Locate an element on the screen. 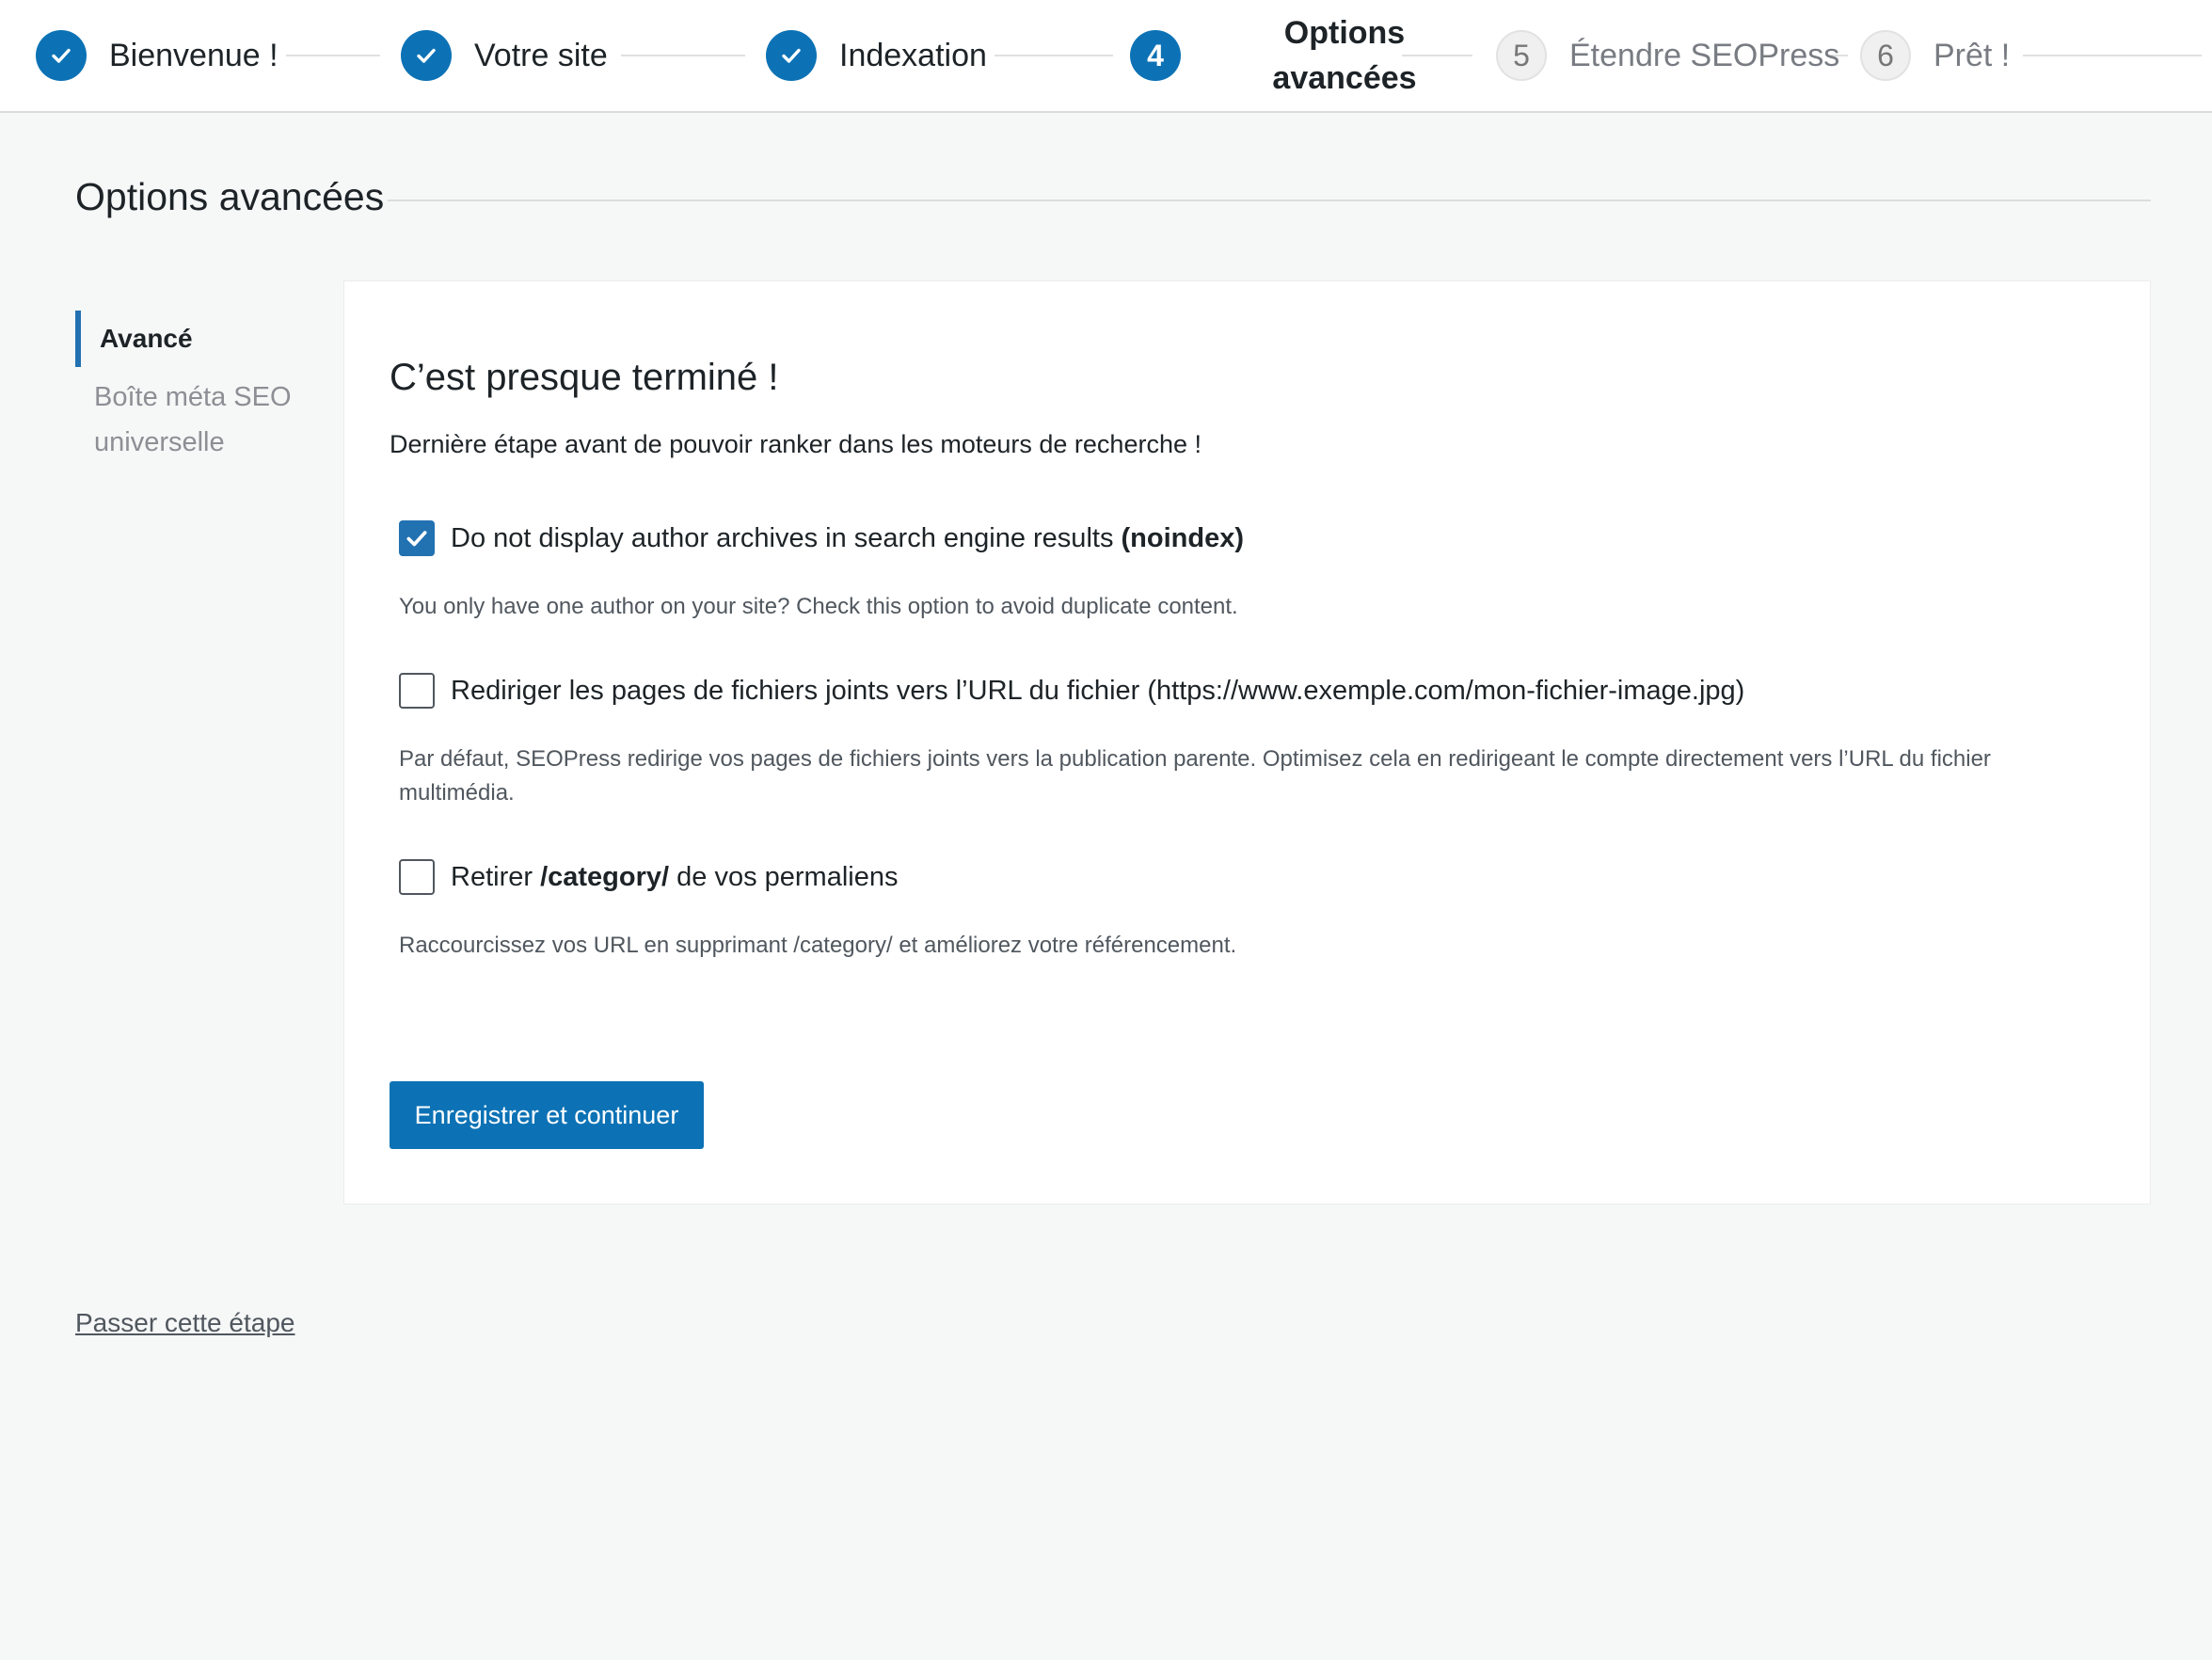 This screenshot has width=2212, height=1660. step-label: Votre site is located at coordinates (541, 55).